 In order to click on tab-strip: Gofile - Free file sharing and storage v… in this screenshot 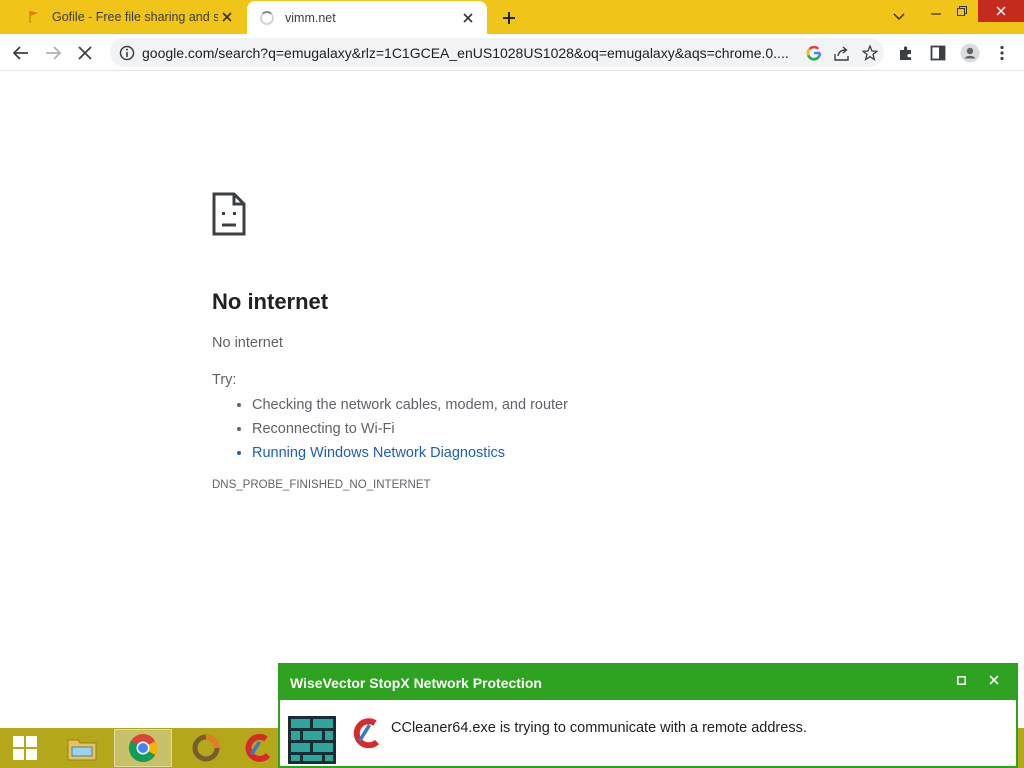, I will do `click(512, 17)`.